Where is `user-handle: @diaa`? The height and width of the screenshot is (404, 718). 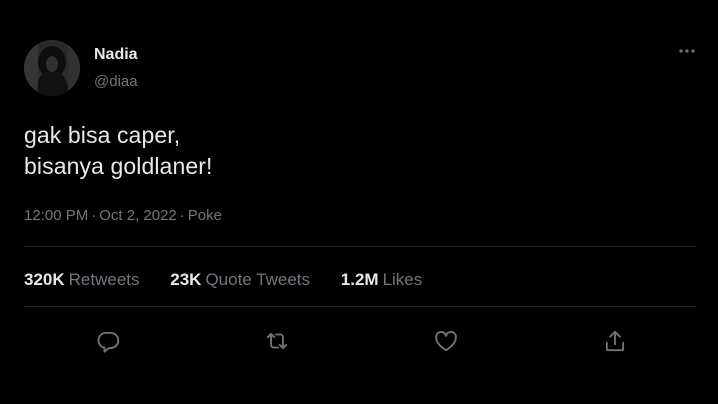 user-handle: @diaa is located at coordinates (116, 82).